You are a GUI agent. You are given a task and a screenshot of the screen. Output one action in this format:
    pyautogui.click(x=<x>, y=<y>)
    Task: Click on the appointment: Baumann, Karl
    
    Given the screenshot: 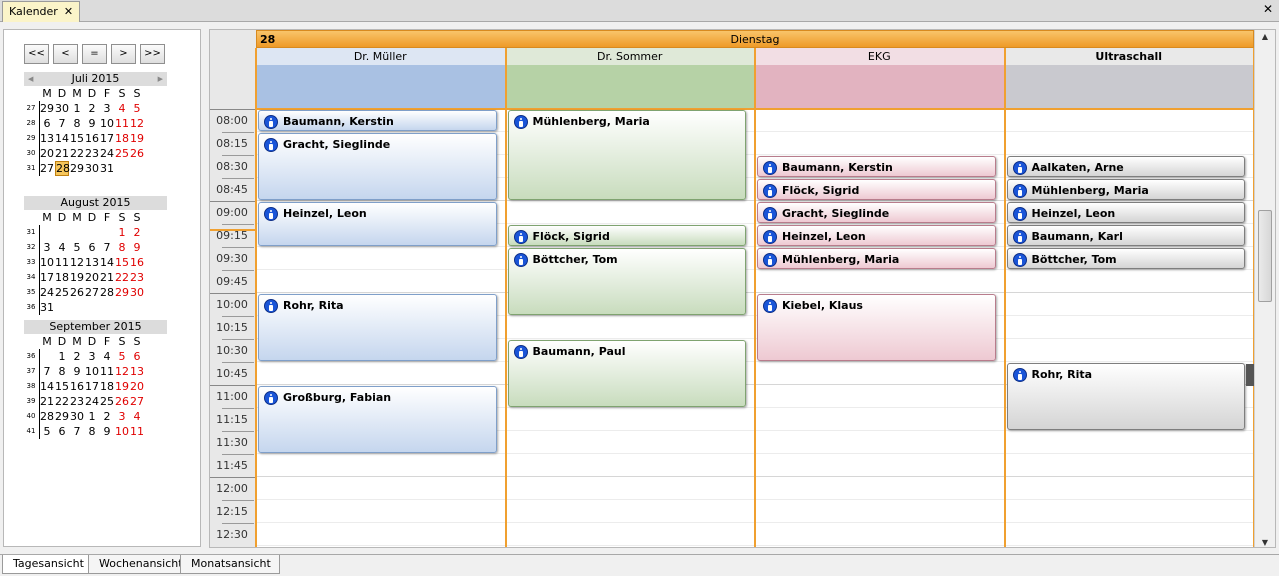 What is the action you would take?
    pyautogui.click(x=1125, y=235)
    